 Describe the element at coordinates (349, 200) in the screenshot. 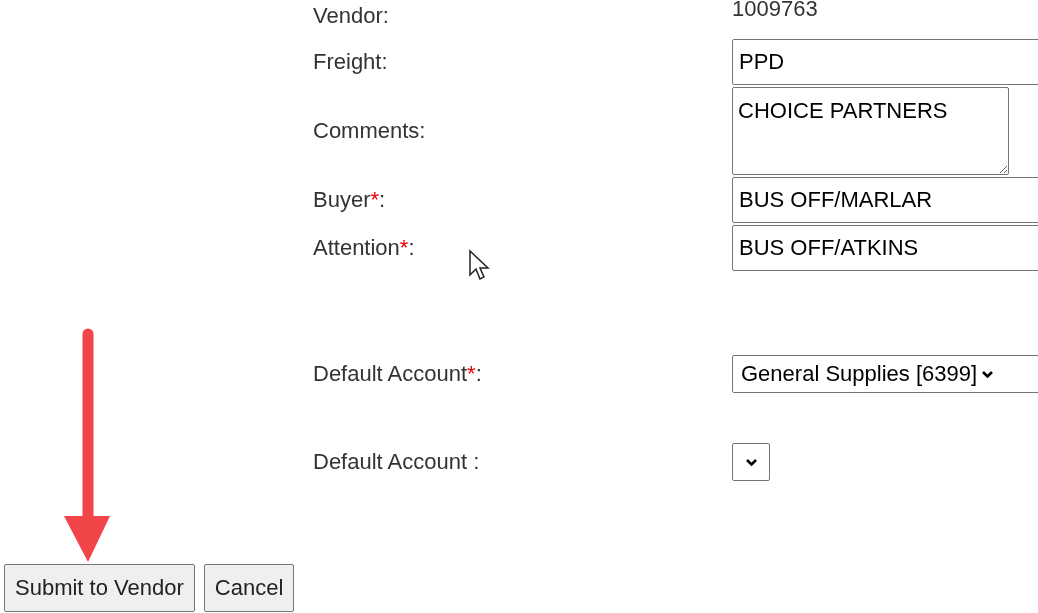

I see `field-label: Buyer*:` at that location.